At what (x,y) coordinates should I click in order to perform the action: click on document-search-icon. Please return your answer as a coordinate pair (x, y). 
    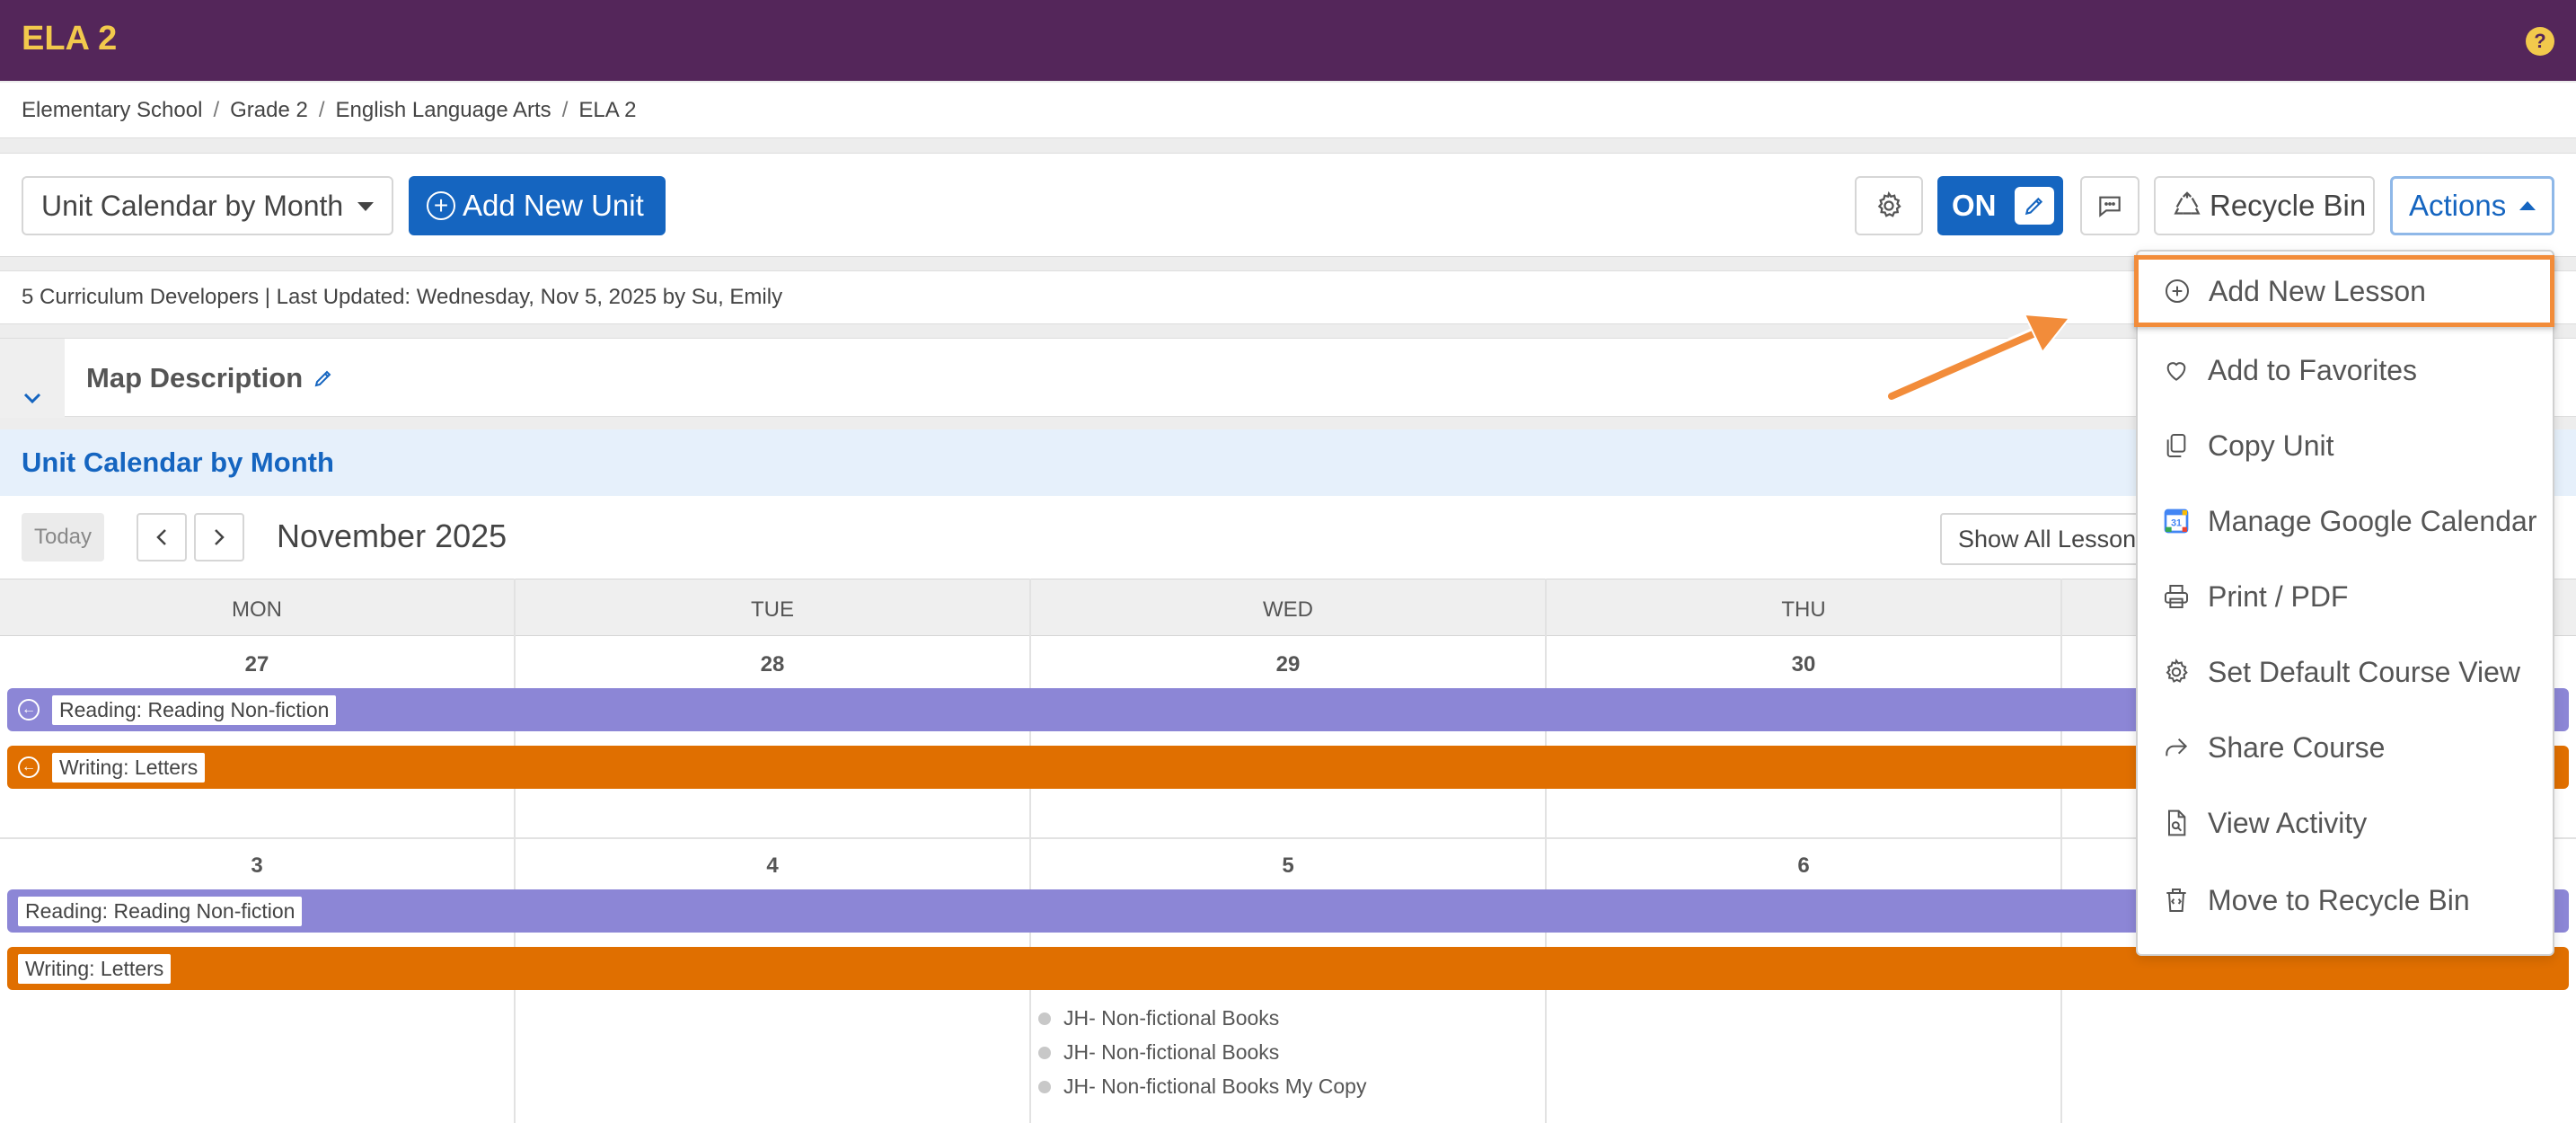
    Looking at the image, I should click on (2176, 823).